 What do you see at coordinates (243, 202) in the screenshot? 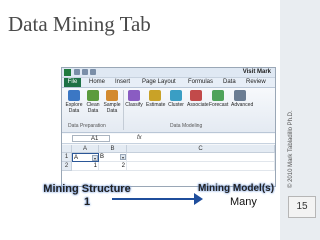
I see `caption-mining-models-count: Many` at bounding box center [243, 202].